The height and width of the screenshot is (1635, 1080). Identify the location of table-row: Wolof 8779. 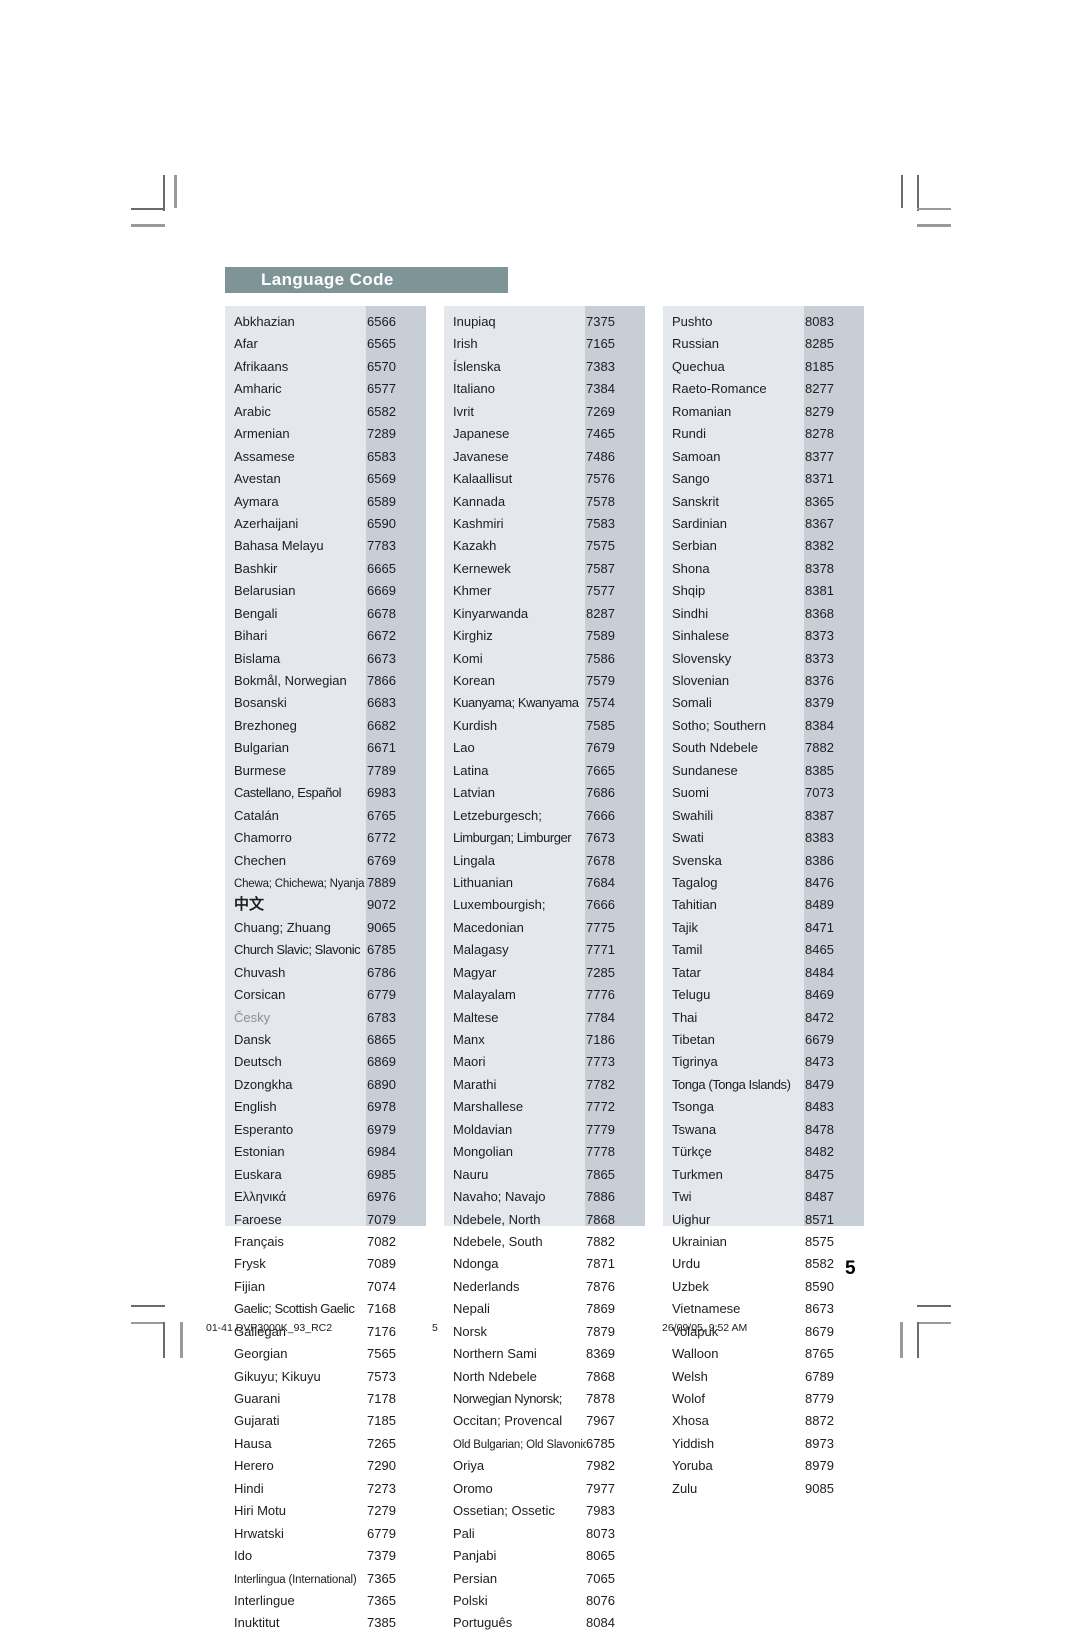
(763, 1399).